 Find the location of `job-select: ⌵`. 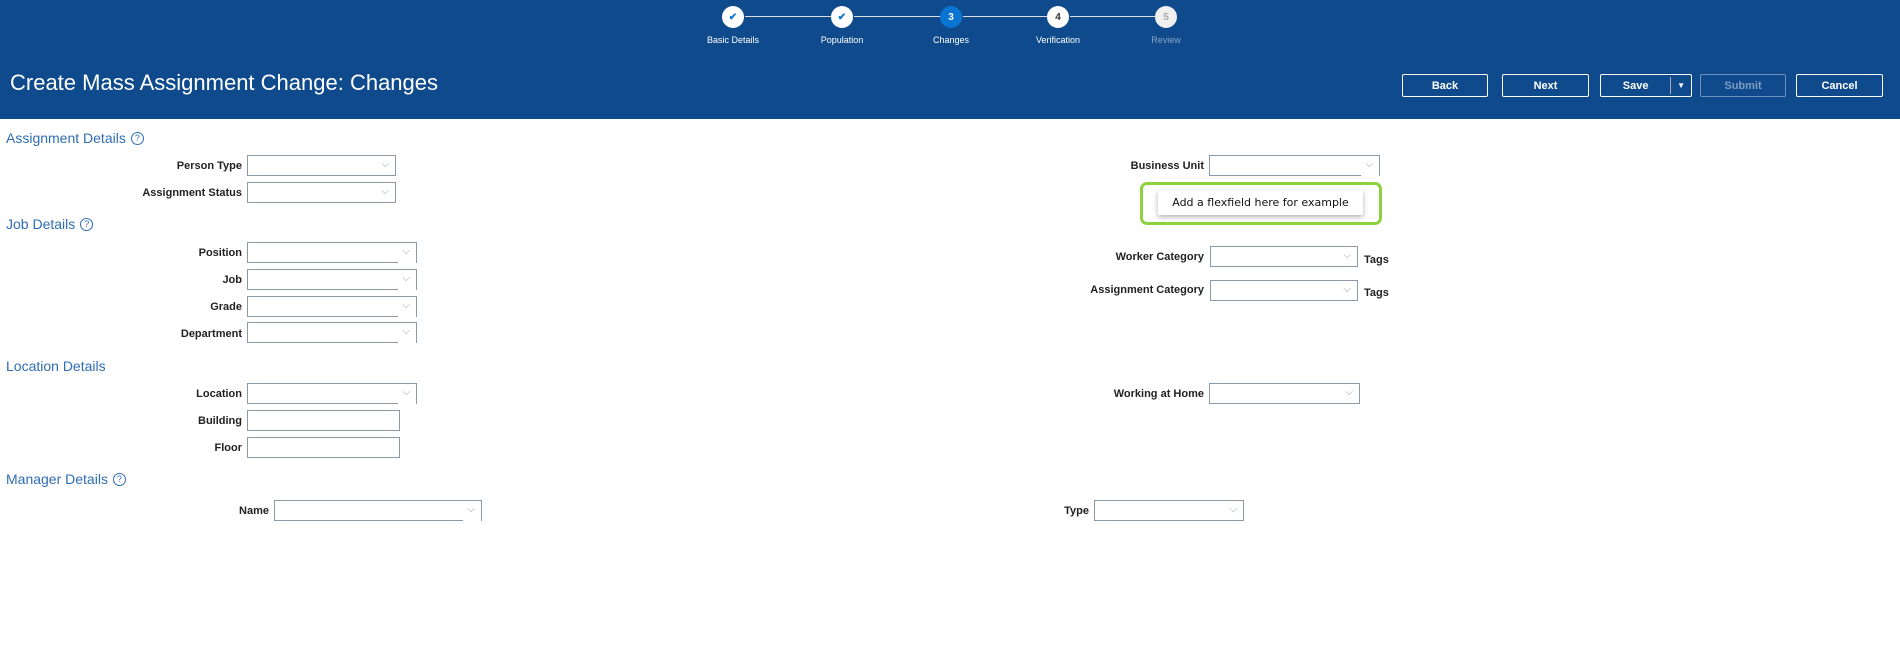

job-select: ⌵ is located at coordinates (332, 279).